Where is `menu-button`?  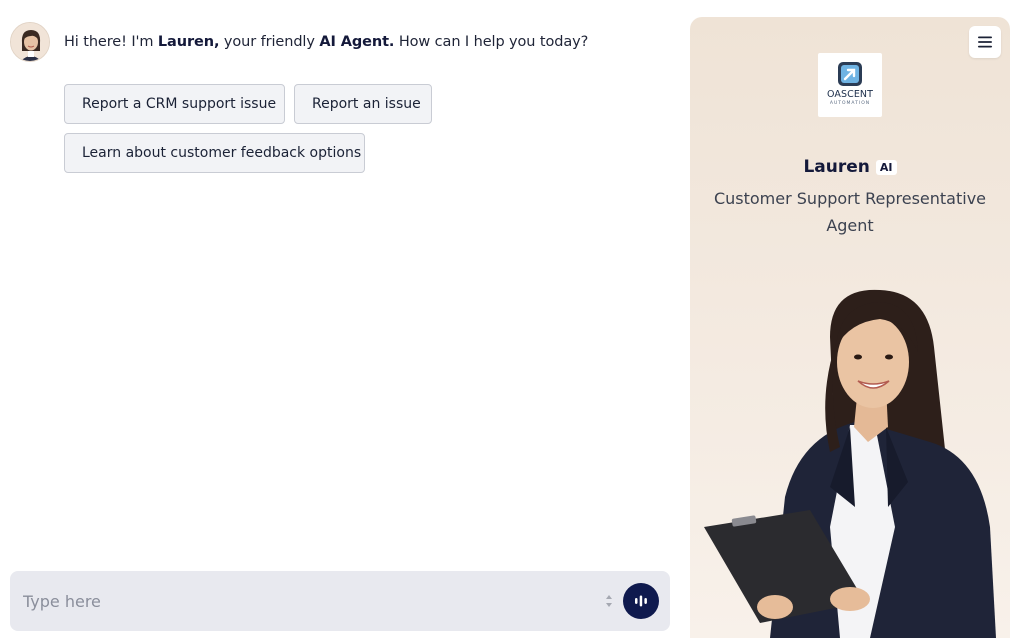
menu-button is located at coordinates (985, 42).